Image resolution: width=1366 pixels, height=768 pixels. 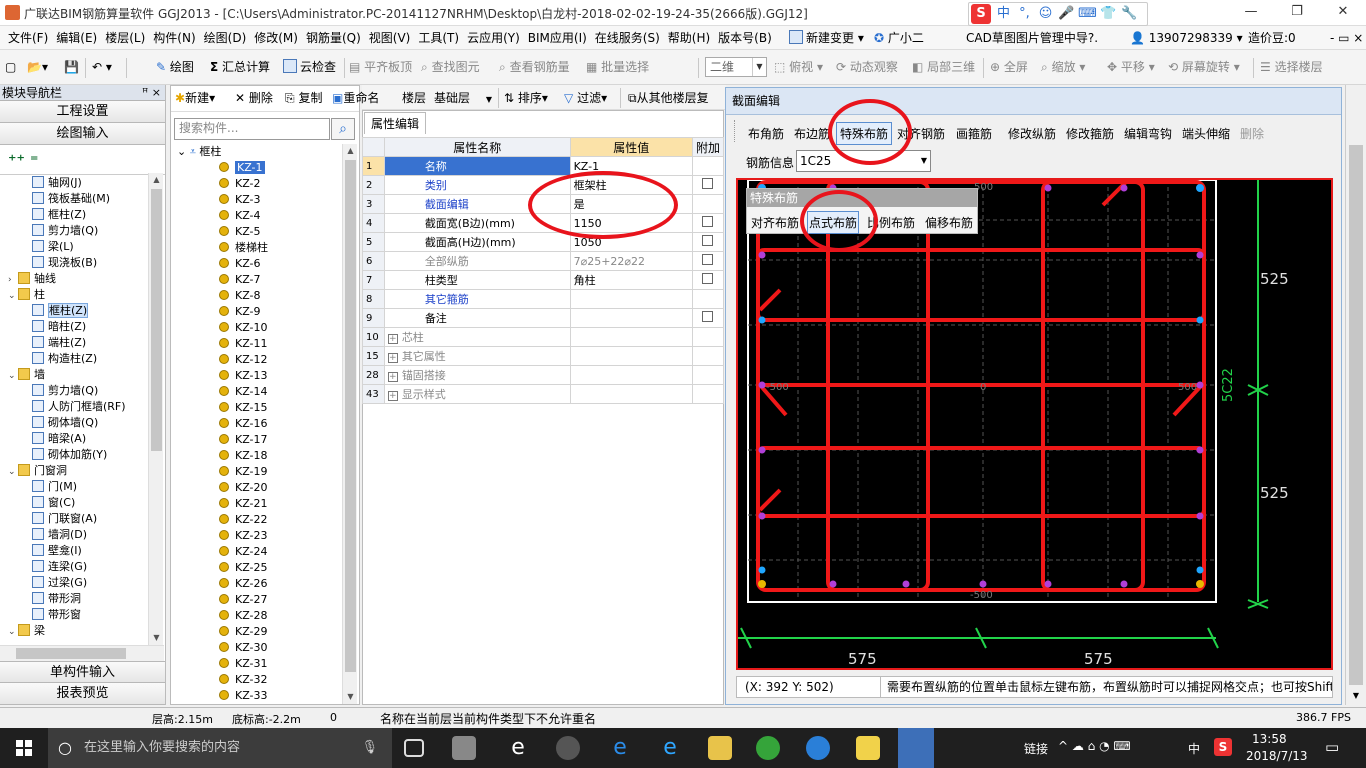 What do you see at coordinates (768, 748) in the screenshot?
I see `app-green-icon` at bounding box center [768, 748].